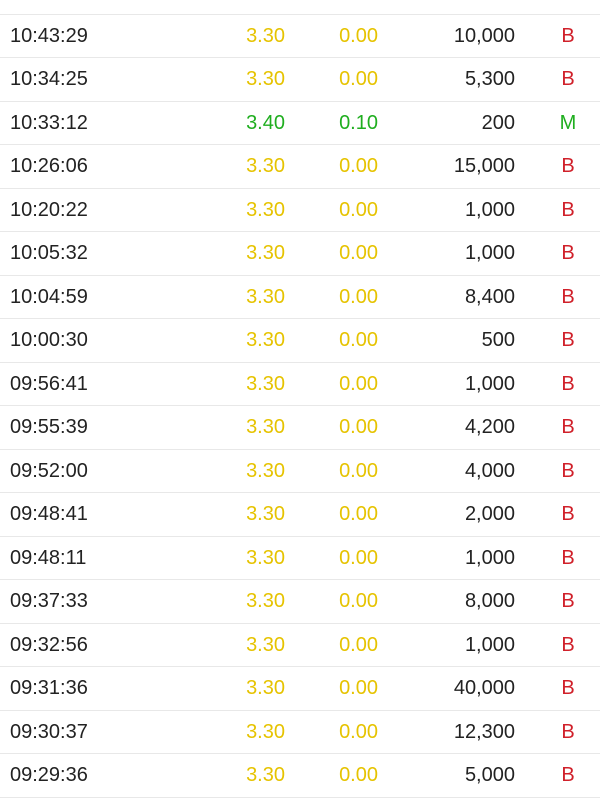 This screenshot has height=800, width=600. I want to click on trade-row: 10:34:25 3.30 0.00 5,300 B, so click(300, 80).